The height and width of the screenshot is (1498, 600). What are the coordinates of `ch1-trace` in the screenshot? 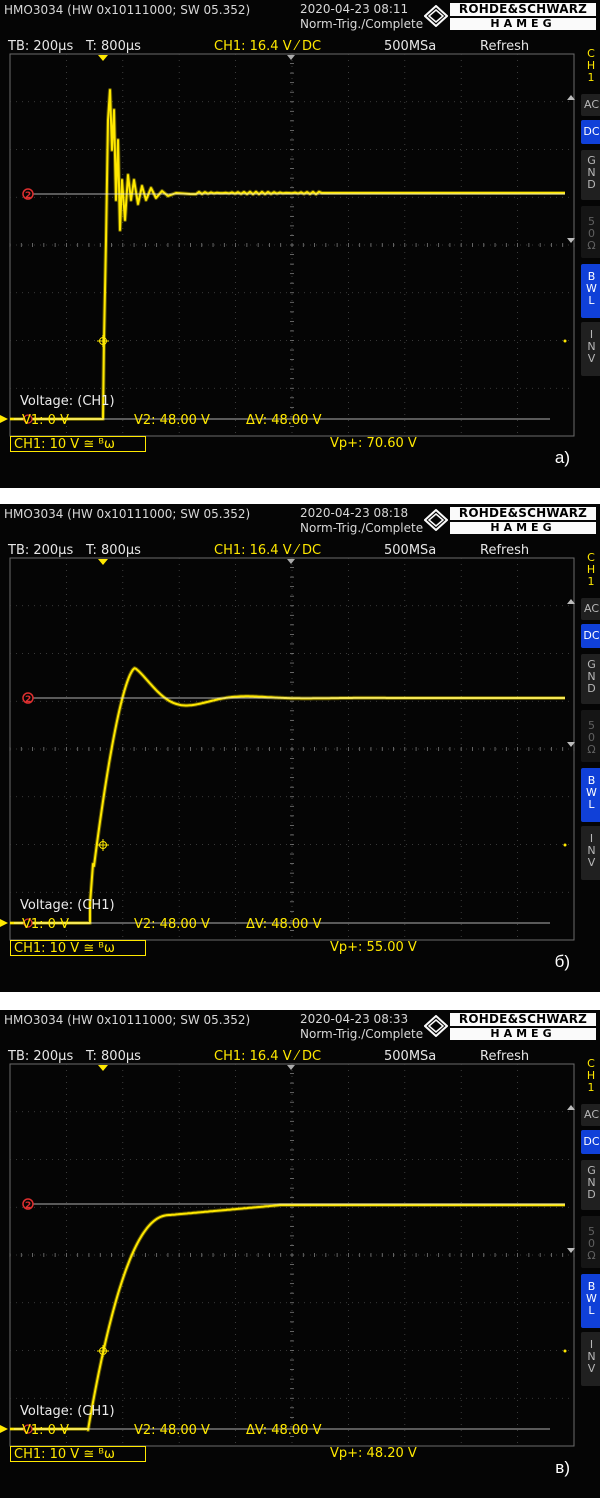 It's located at (288, 1317).